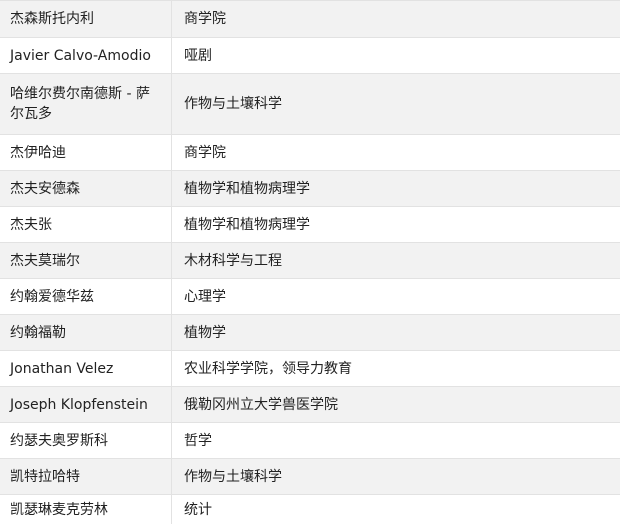 This screenshot has height=524, width=620. I want to click on table-row: 约翰爱德华兹 心理学, so click(310, 297).